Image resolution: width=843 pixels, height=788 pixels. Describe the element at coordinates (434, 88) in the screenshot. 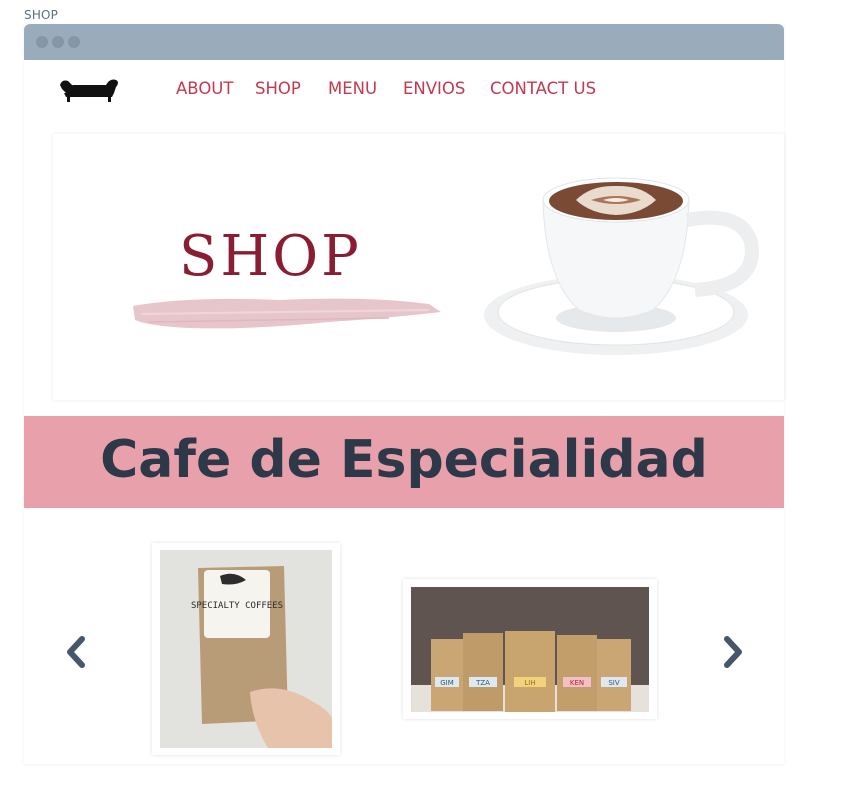

I see `nav-link-envios: ENVIOS` at that location.